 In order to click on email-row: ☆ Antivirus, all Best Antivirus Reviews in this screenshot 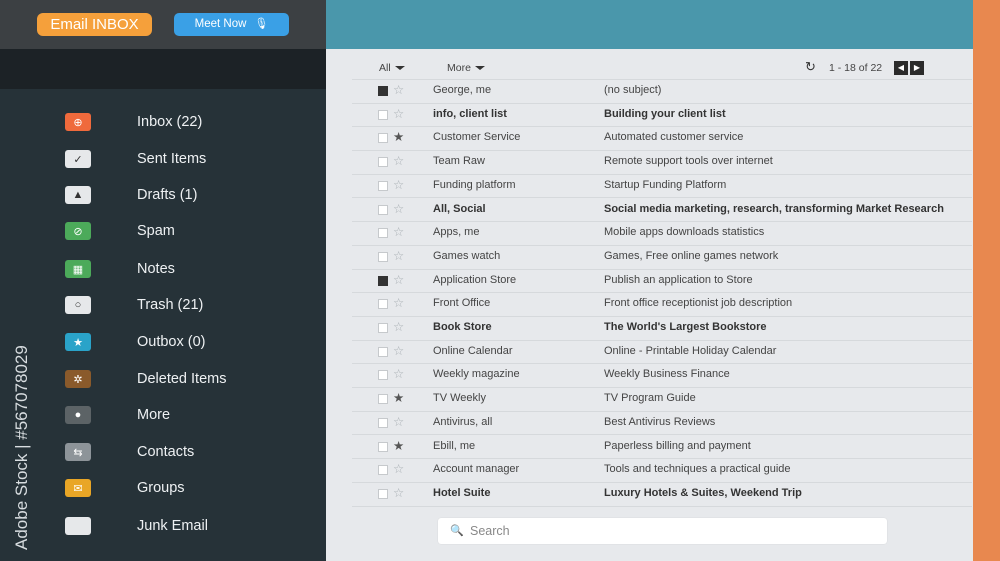, I will do `click(662, 424)`.